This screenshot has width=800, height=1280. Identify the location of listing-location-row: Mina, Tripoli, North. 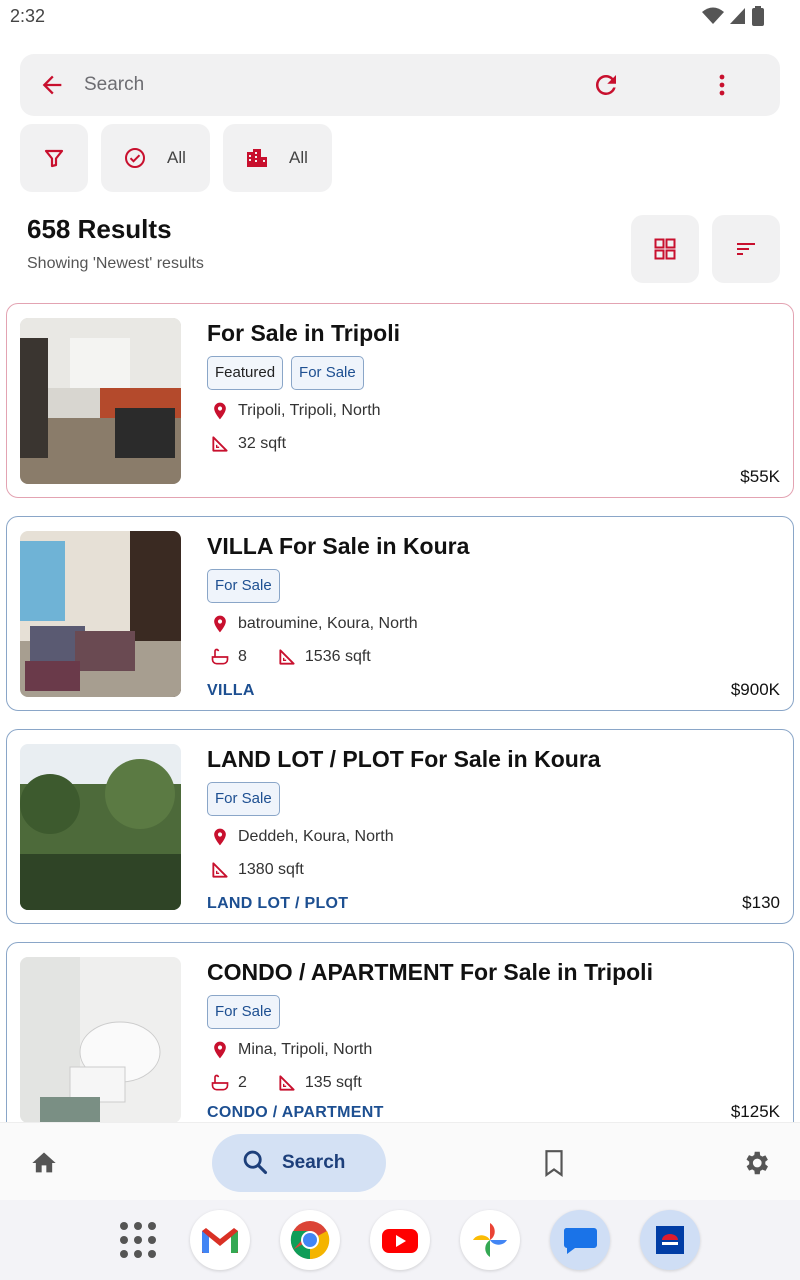
(291, 1050).